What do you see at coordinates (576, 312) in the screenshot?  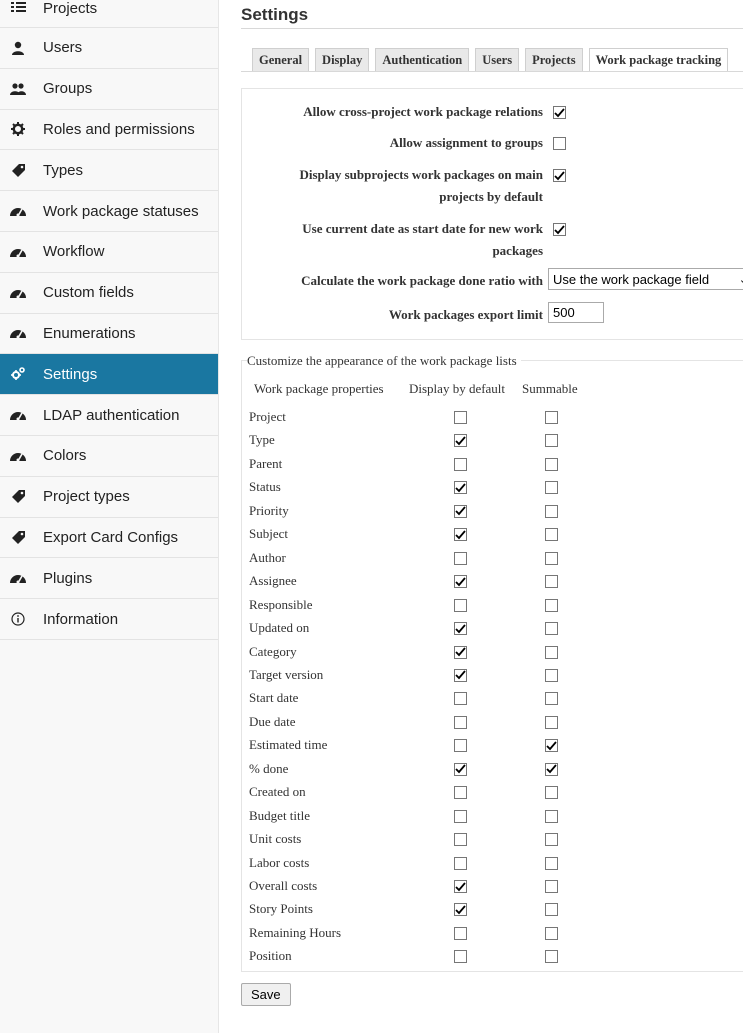 I see `export-limit-input: 500` at bounding box center [576, 312].